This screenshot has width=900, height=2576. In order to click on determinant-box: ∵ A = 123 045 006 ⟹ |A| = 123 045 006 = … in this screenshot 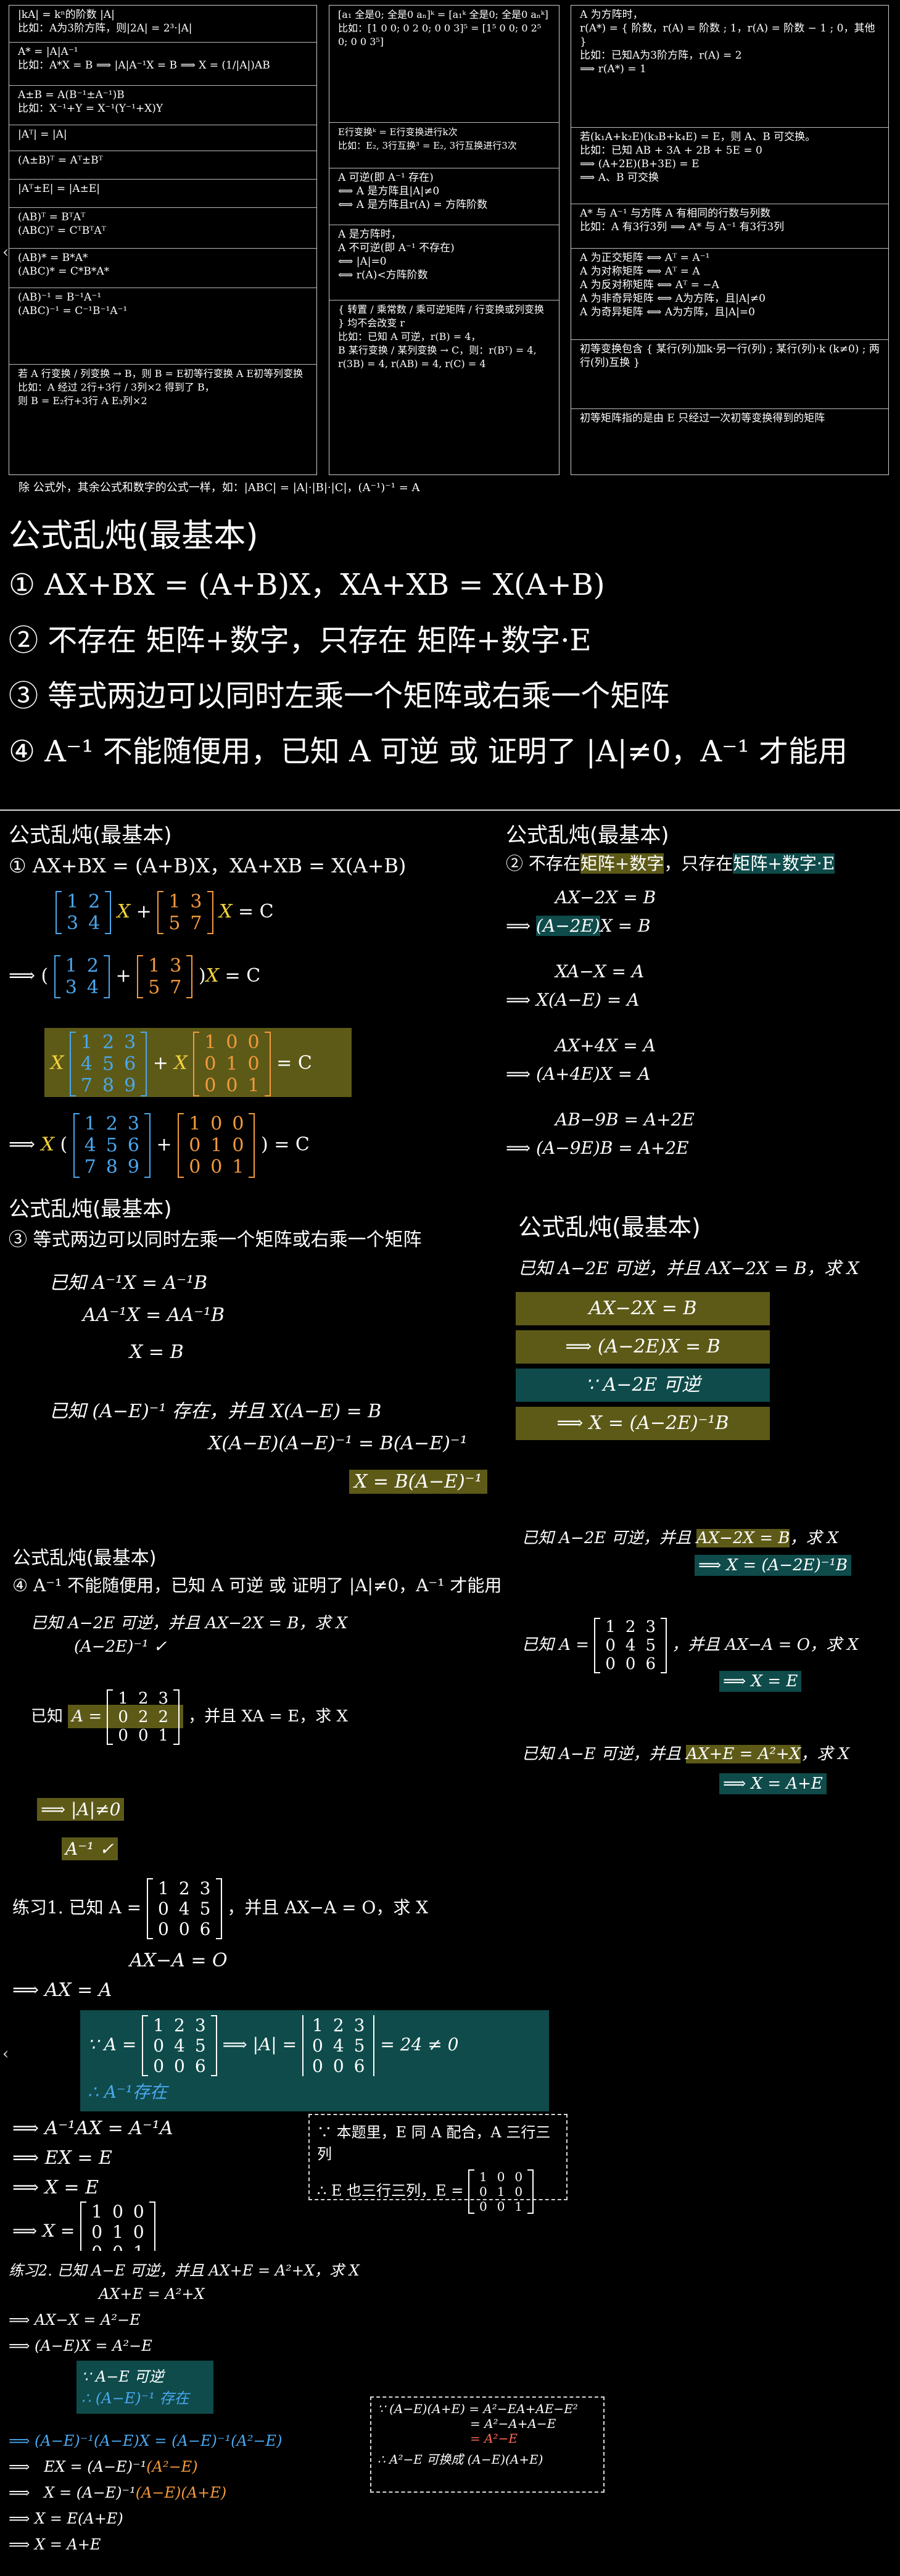, I will do `click(314, 2060)`.